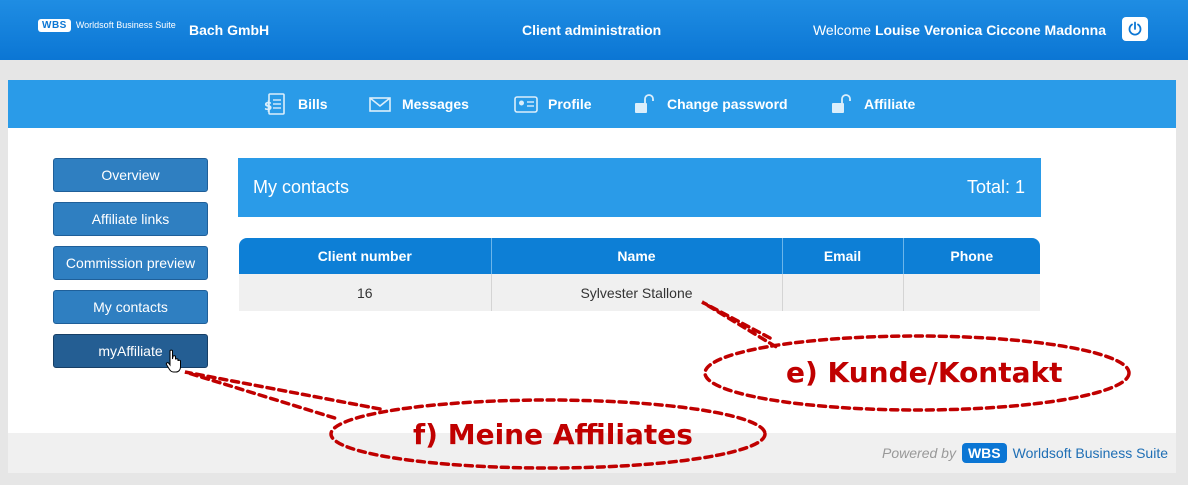 The height and width of the screenshot is (485, 1188). What do you see at coordinates (919, 453) in the screenshot?
I see `powered-by-label: Powered by` at bounding box center [919, 453].